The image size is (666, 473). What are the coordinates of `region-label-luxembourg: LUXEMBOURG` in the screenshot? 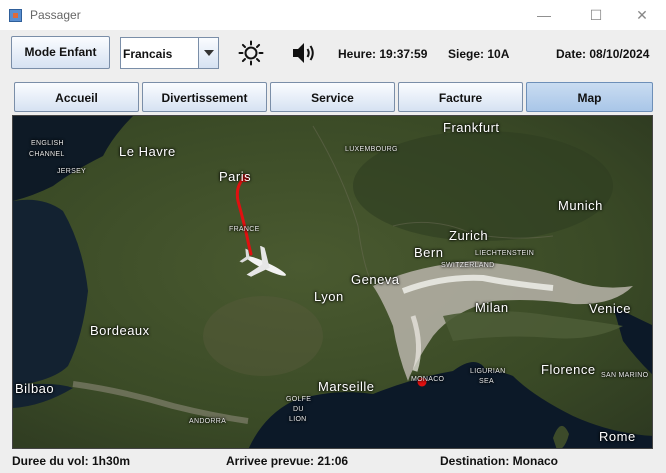 It's located at (371, 149).